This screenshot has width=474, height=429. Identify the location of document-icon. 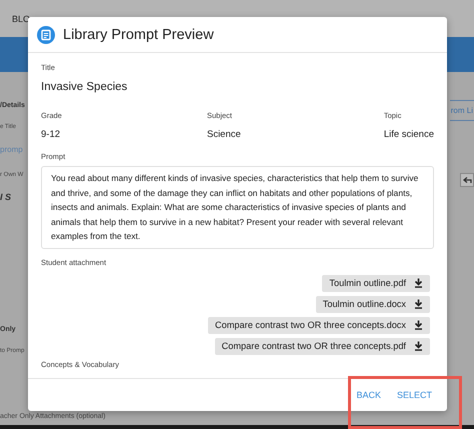
(46, 35).